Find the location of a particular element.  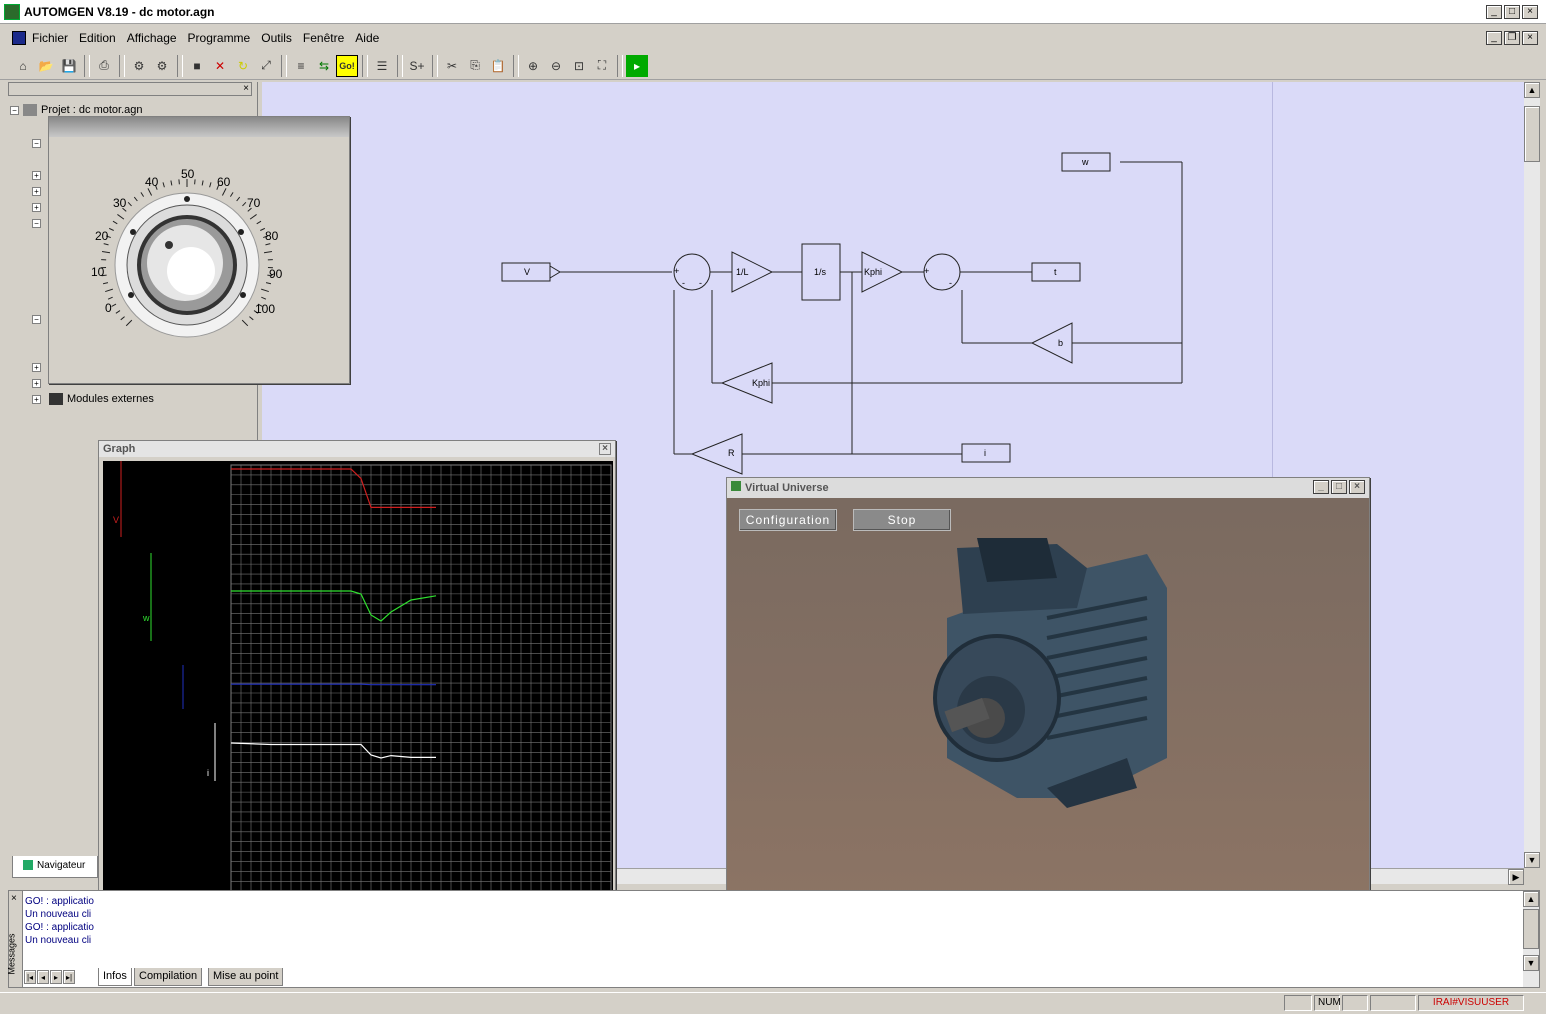

link-icon: ≡ is located at coordinates (301, 66).